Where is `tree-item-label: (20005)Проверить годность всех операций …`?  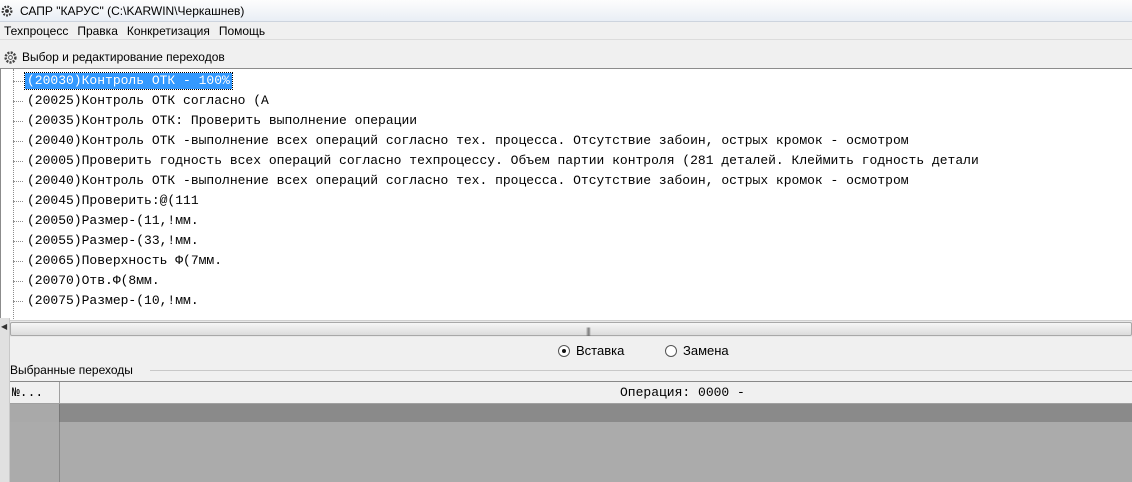
tree-item-label: (20005)Проверить годность всех операций … is located at coordinates (503, 160).